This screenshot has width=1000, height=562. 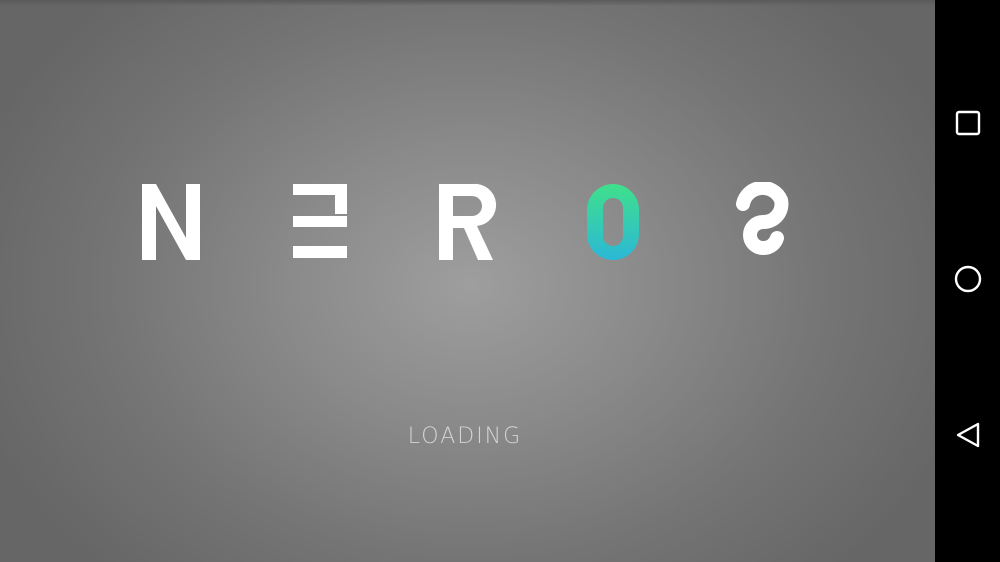 I want to click on navigation-bar, so click(x=967, y=281).